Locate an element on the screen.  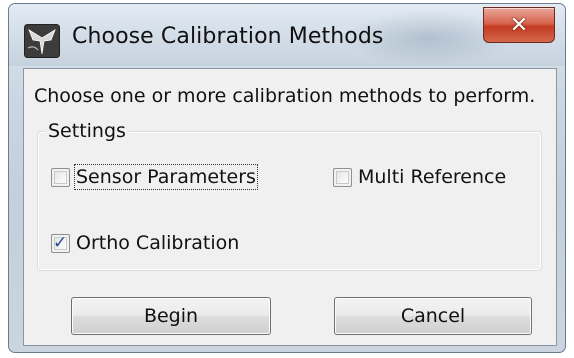
checkbox-box-checked: ✓ is located at coordinates (60, 242).